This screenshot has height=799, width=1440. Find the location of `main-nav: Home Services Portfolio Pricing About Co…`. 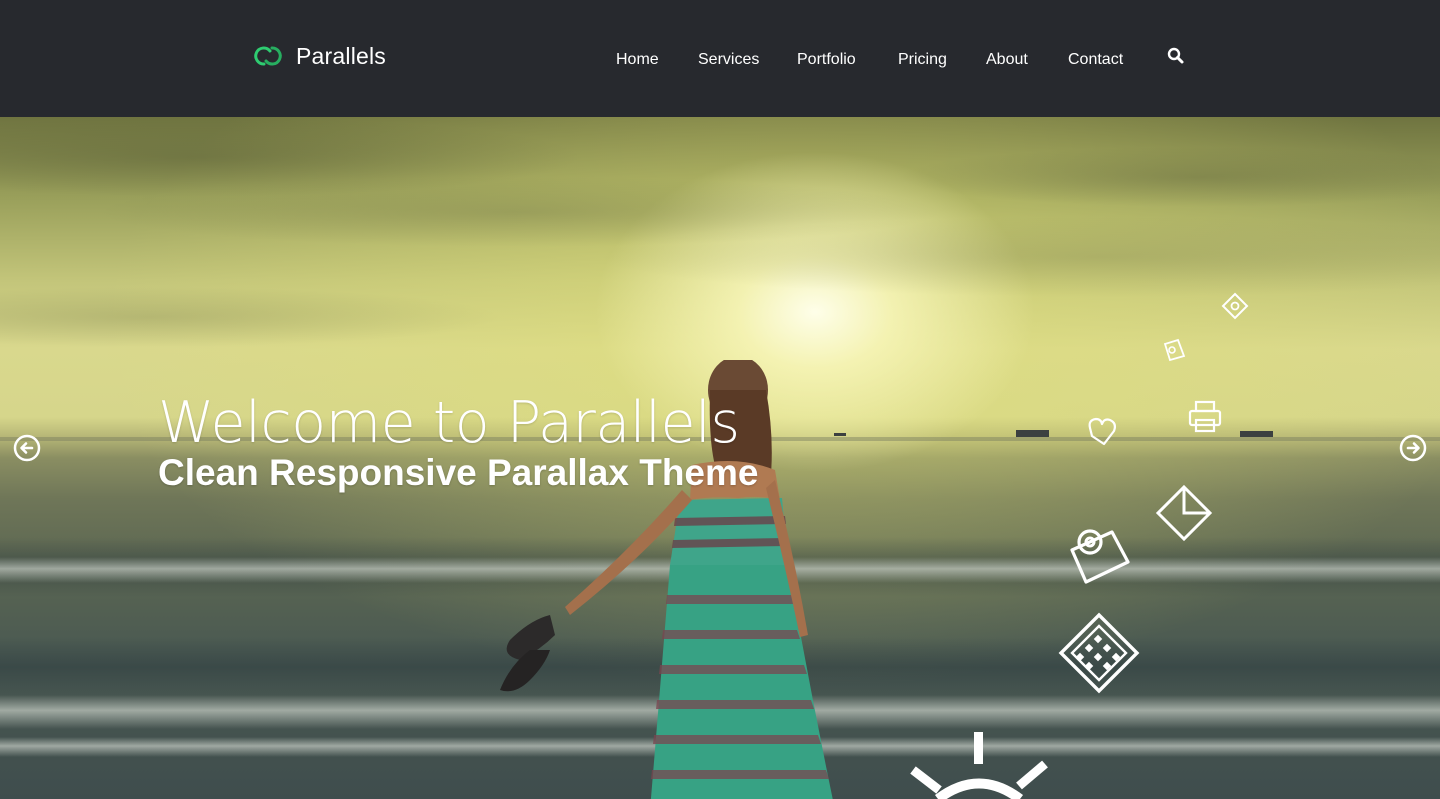

main-nav: Home Services Portfolio Pricing About Co… is located at coordinates (720, 60).